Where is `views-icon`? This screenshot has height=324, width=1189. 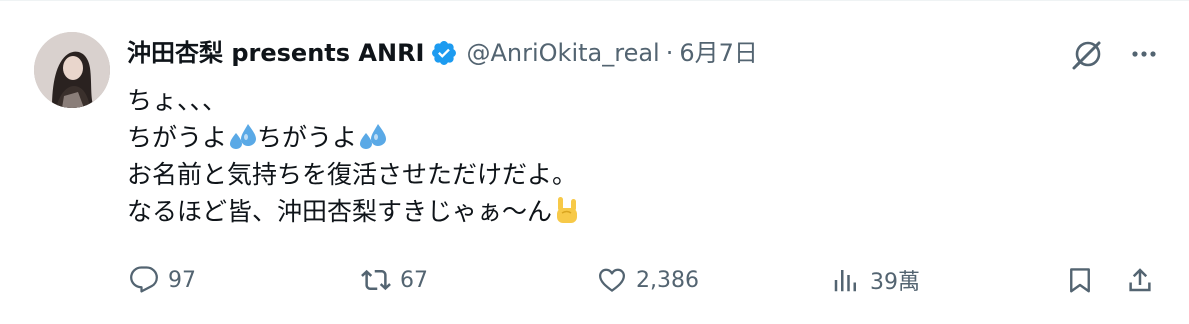
views-icon is located at coordinates (846, 280).